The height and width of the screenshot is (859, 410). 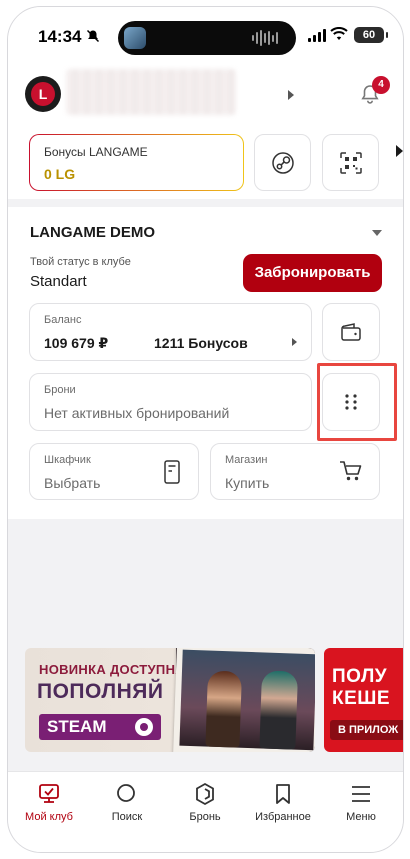 I want to click on club-avatar: L, so click(x=43, y=94).